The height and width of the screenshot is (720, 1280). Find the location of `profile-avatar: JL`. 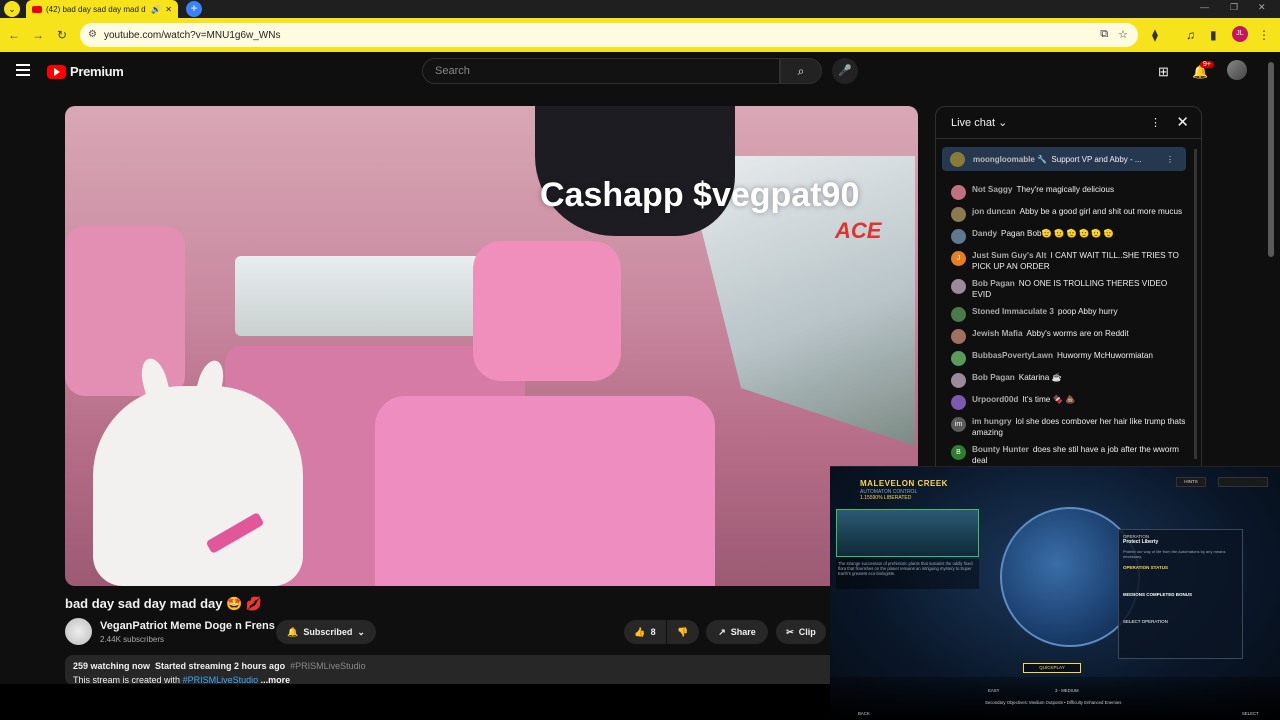

profile-avatar: JL is located at coordinates (1240, 34).